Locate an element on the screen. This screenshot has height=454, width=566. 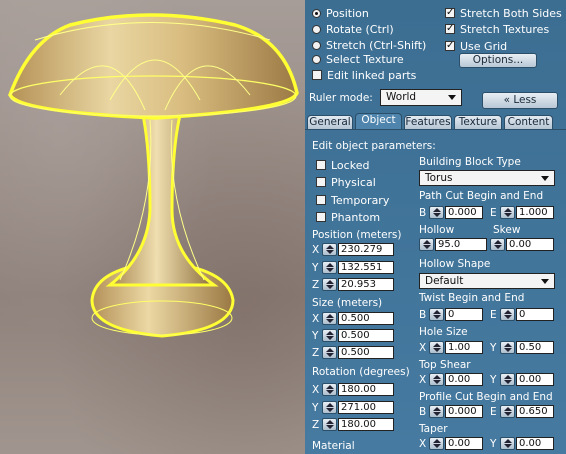
tab-general: General is located at coordinates (330, 122).